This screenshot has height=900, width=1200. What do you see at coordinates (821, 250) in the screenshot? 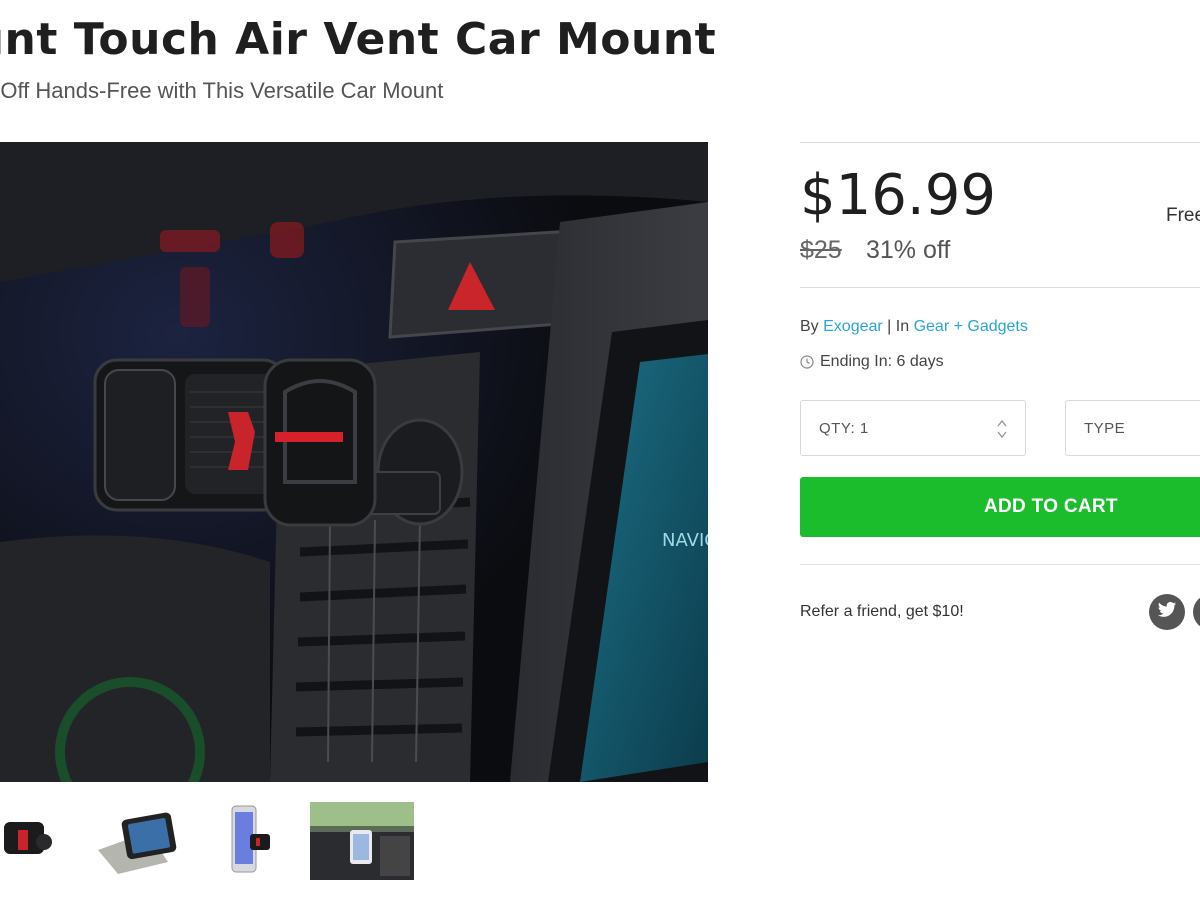
I see `original-price: $25` at bounding box center [821, 250].